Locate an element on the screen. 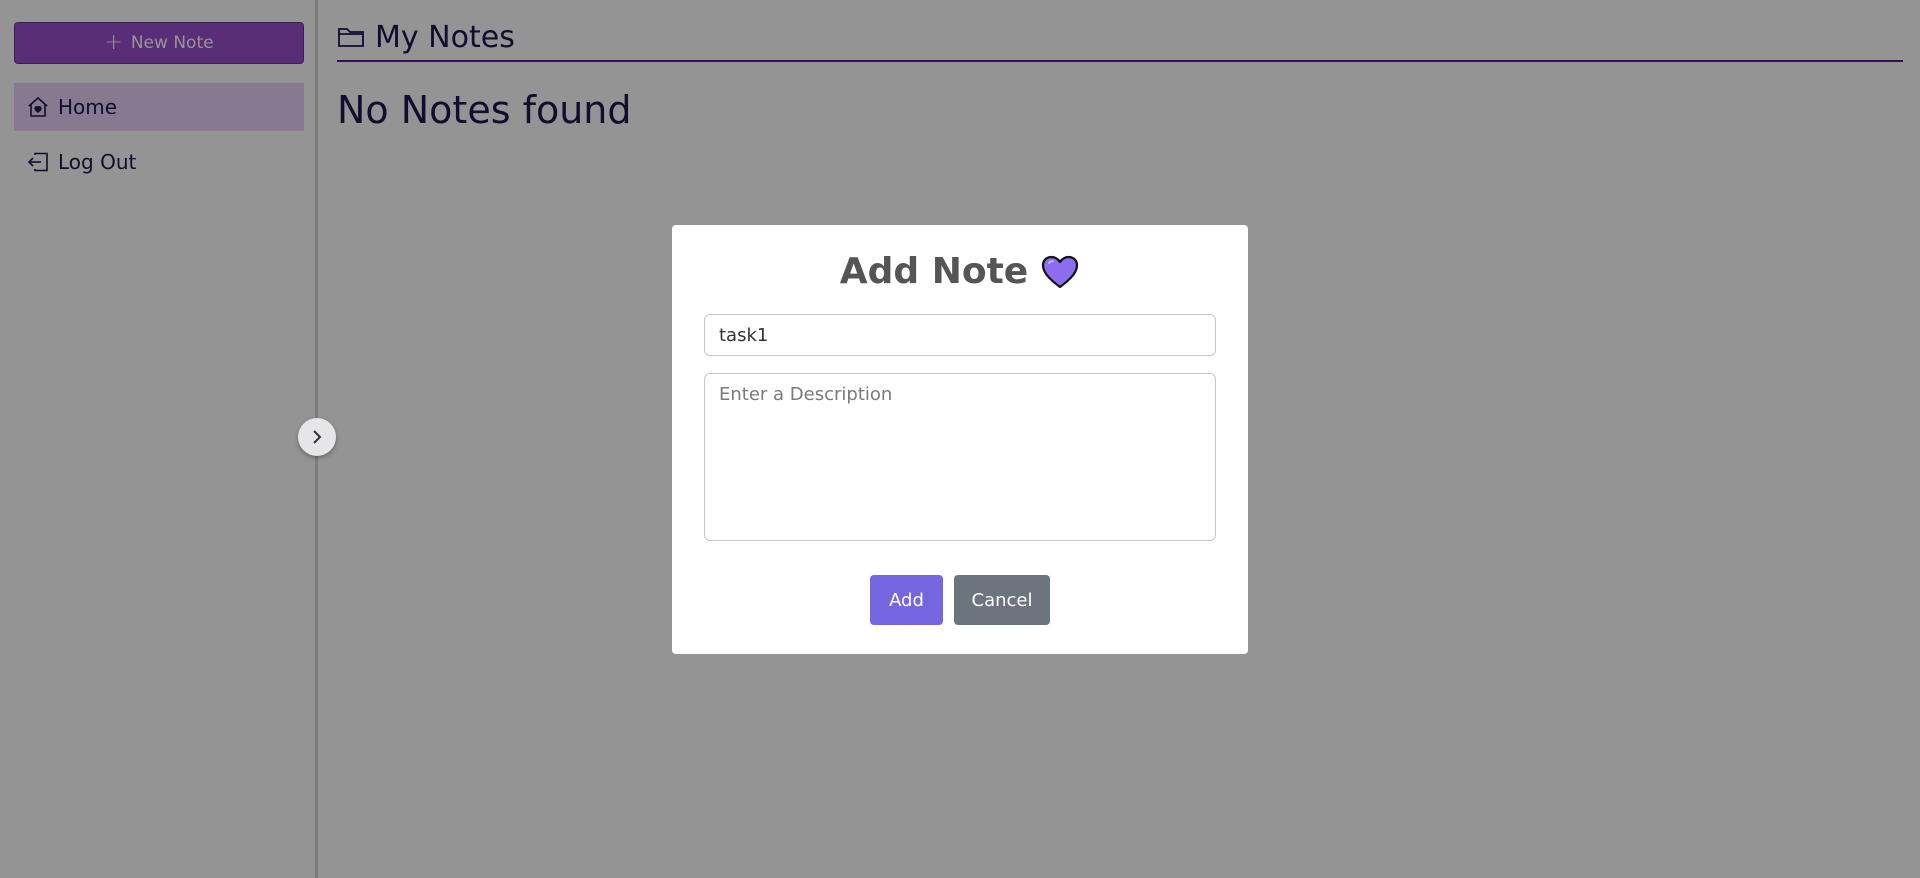 The width and height of the screenshot is (1920, 878). add-note-modal: Add Note Add Cancel is located at coordinates (960, 439).